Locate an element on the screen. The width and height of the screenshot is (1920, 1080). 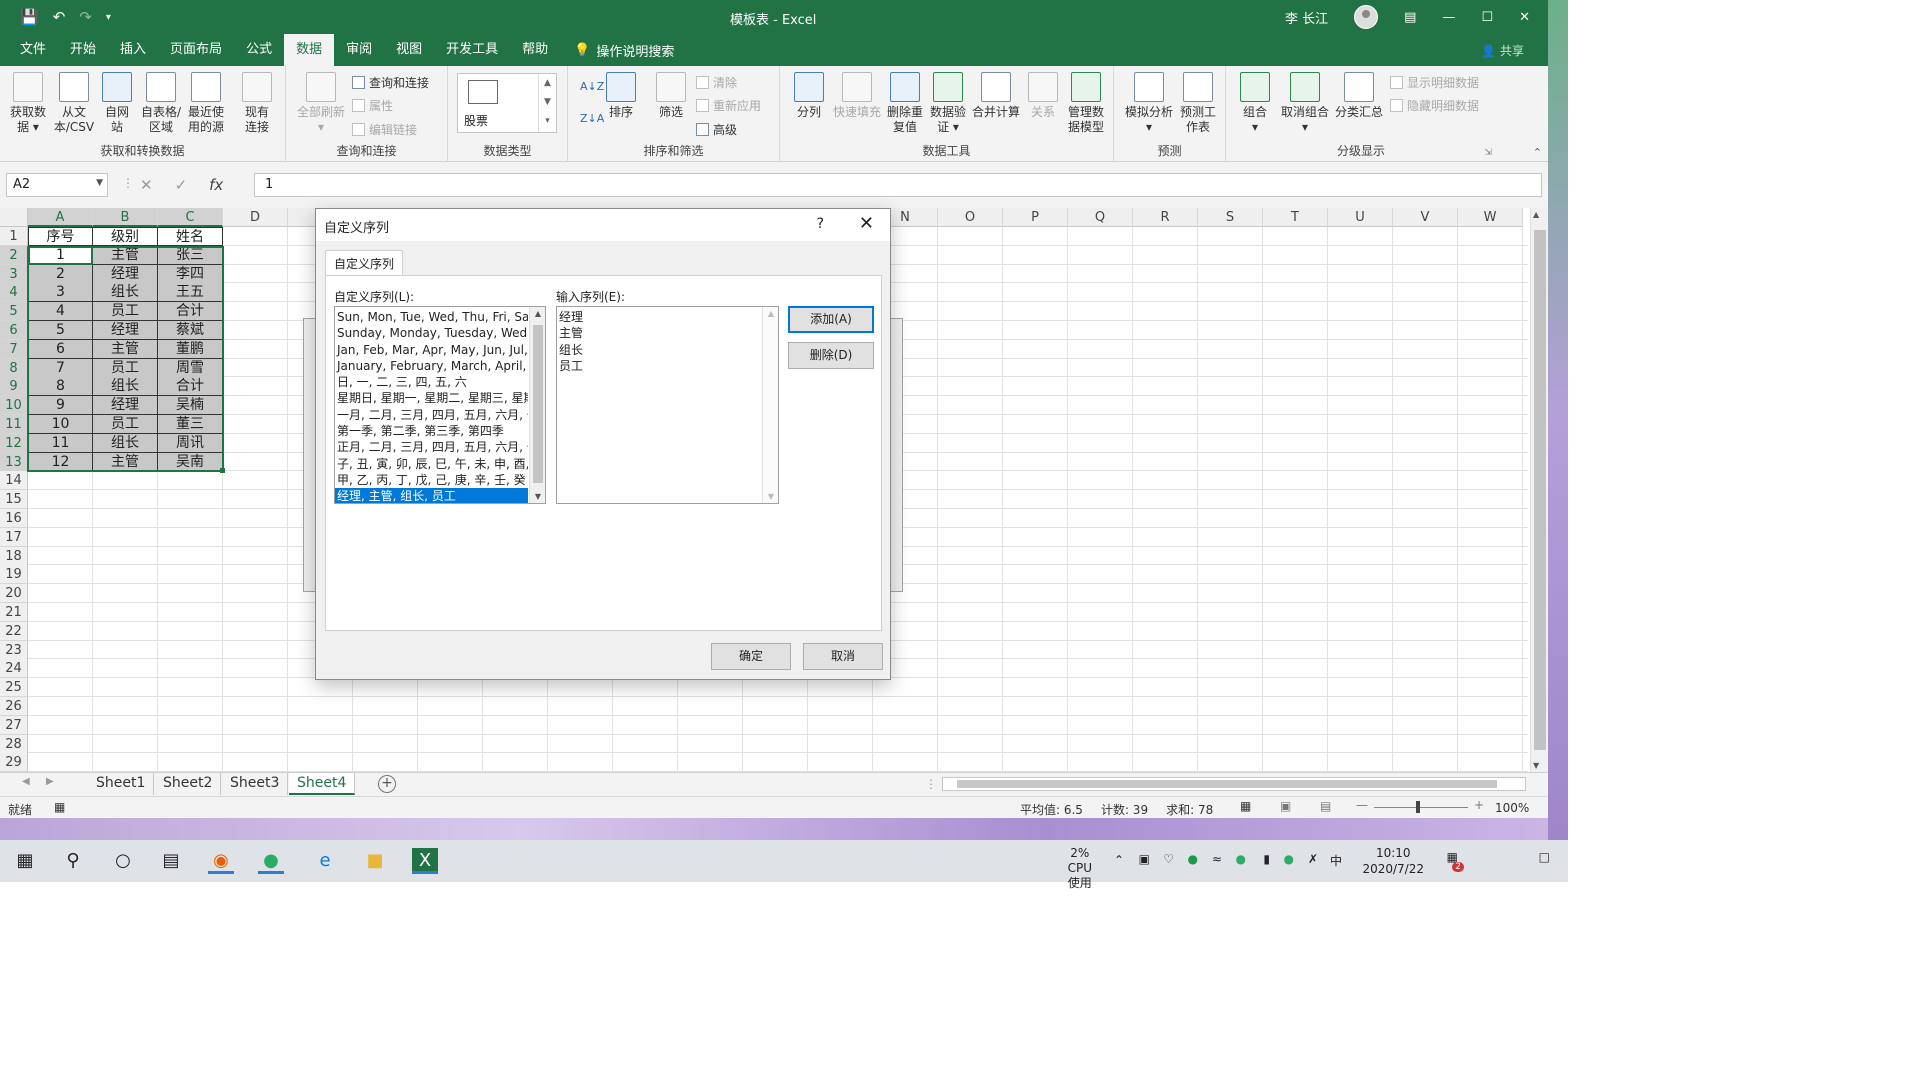
zoom-out-icon: — is located at coordinates (1362, 805).